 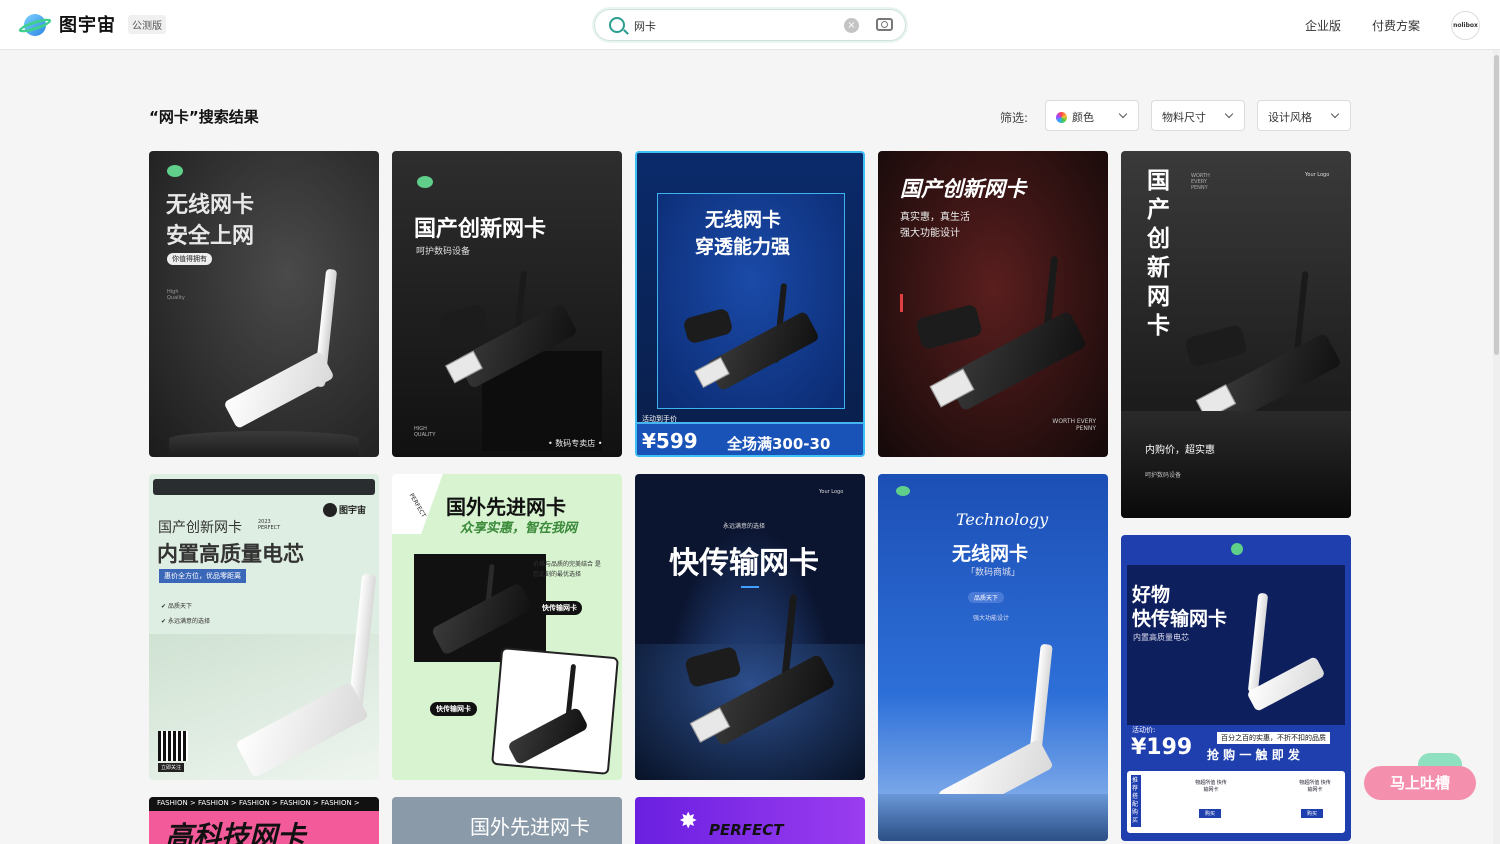 I want to click on template-card: 国产创新网卡 真实惠，真生活 强大功能设计 WORTH EVERY PENNY, so click(x=993, y=304).